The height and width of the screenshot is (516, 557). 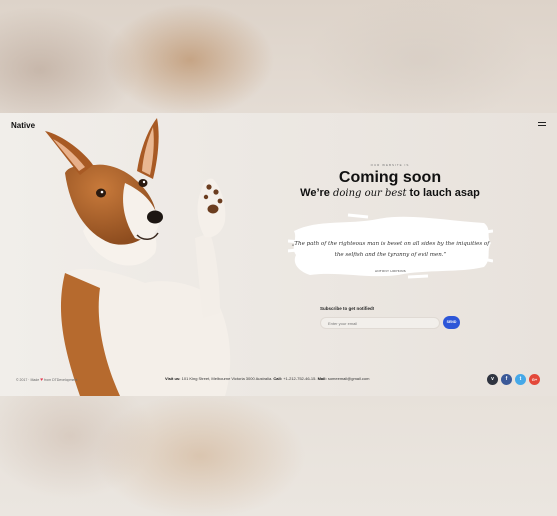 What do you see at coordinates (443, 193) in the screenshot?
I see `subheading-end: to lauch asap` at bounding box center [443, 193].